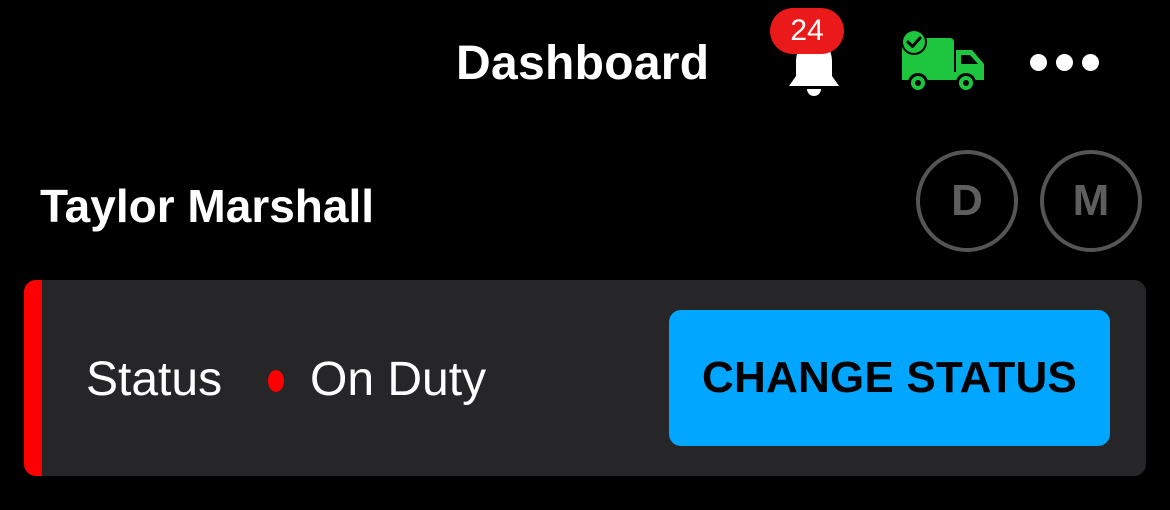  I want to click on vehicle-status-button, so click(944, 62).